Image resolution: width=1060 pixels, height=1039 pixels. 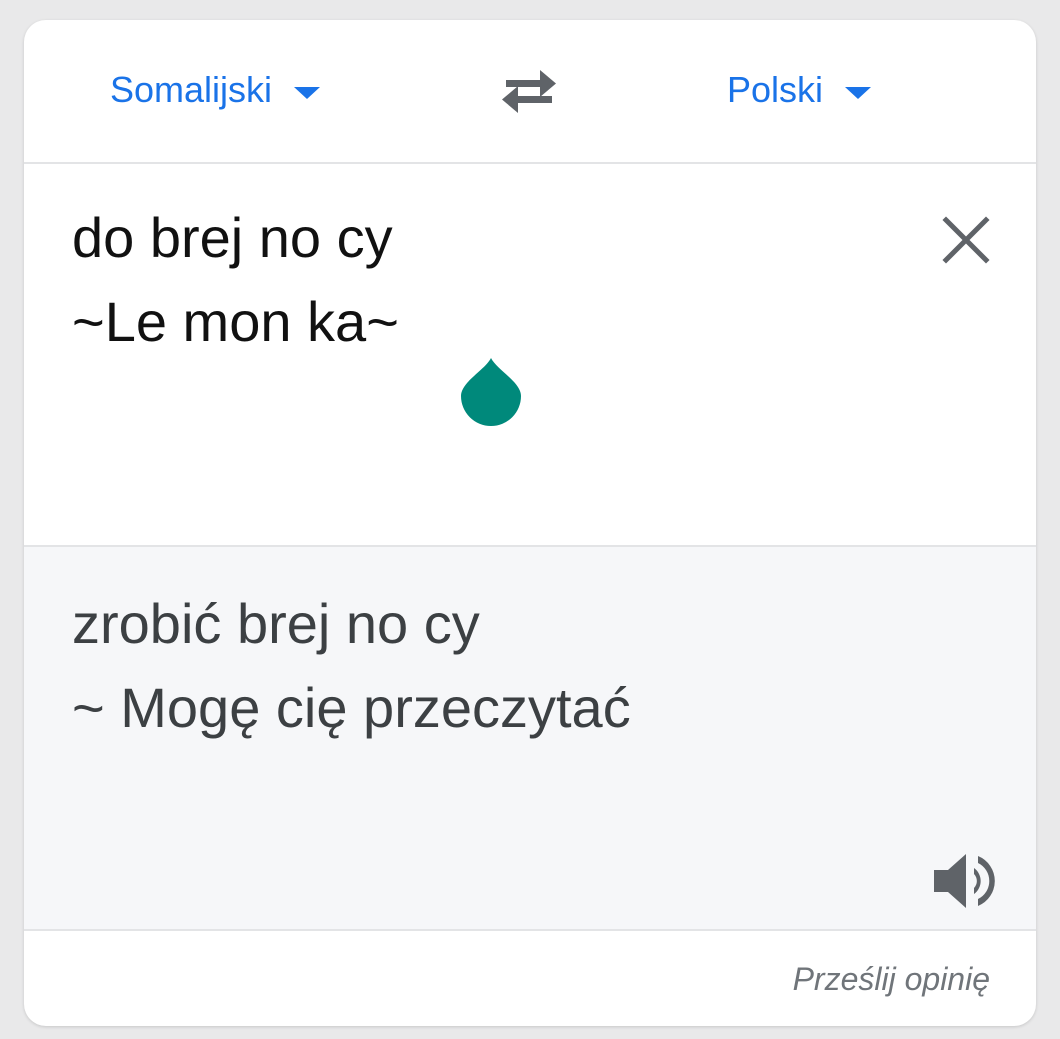 I want to click on swap-languages-button, so click(x=529, y=91).